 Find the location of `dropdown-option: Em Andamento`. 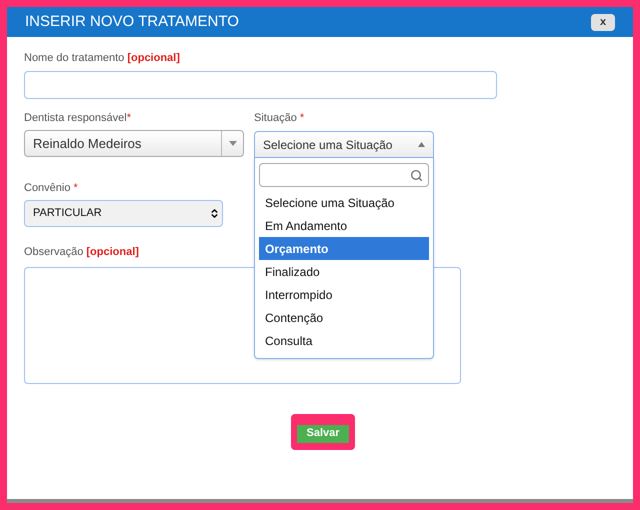

dropdown-option: Em Andamento is located at coordinates (344, 225).